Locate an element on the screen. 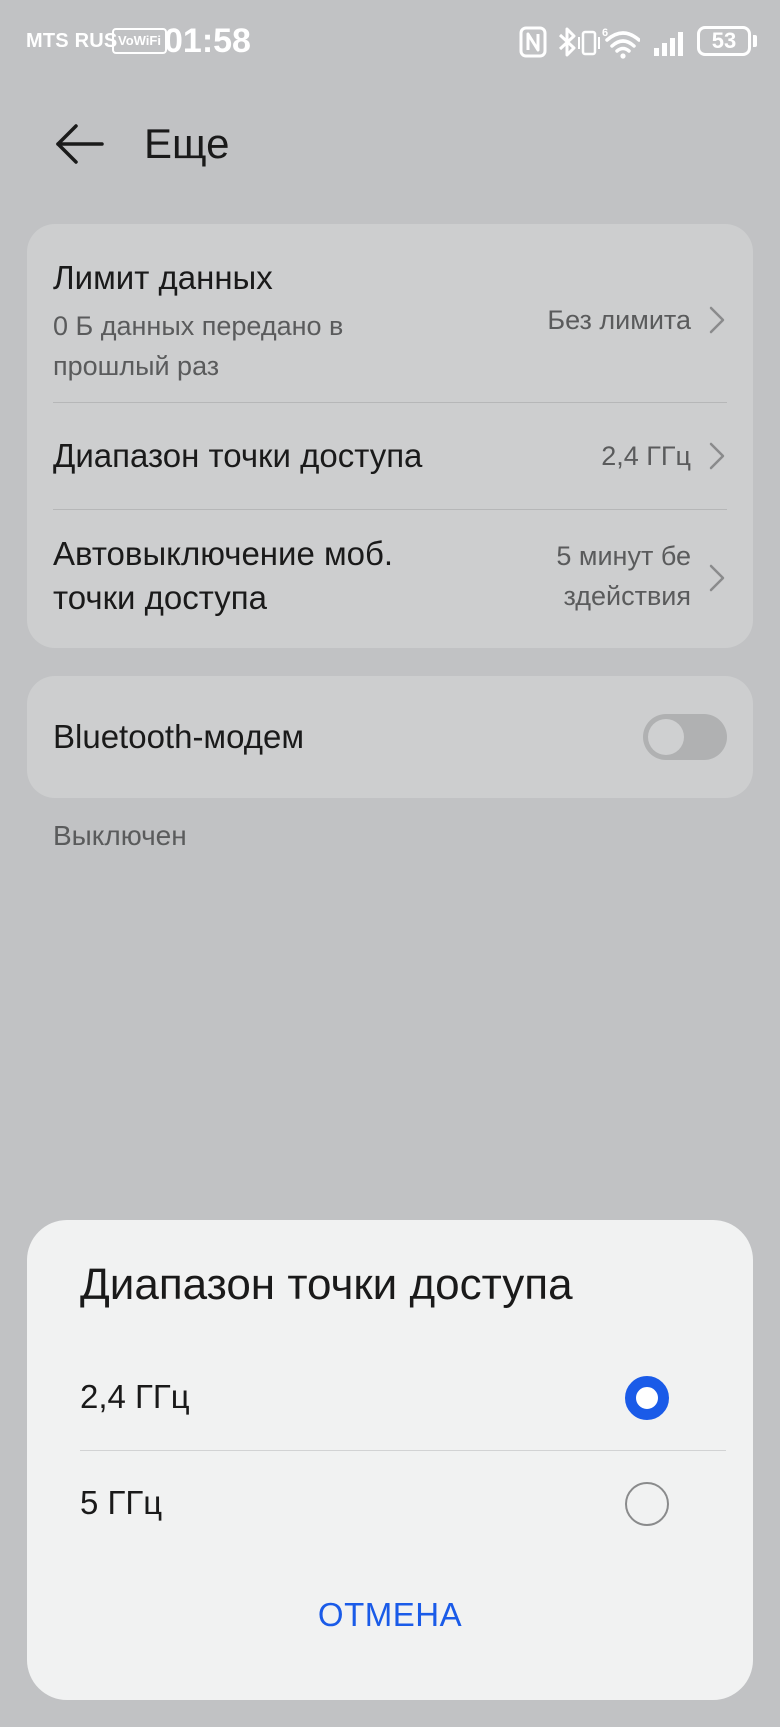 This screenshot has height=1727, width=780. status-bar: MTS RUS VoWiFi 01:58 6 53 is located at coordinates (390, 42).